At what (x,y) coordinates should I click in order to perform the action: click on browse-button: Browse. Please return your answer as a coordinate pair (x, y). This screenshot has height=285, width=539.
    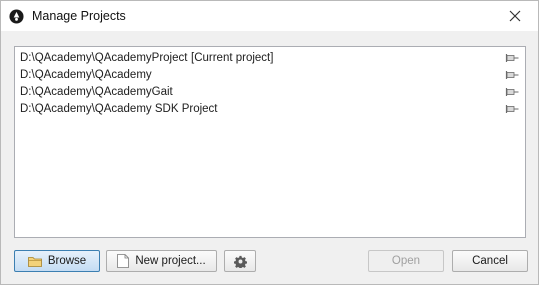
    Looking at the image, I should click on (57, 261).